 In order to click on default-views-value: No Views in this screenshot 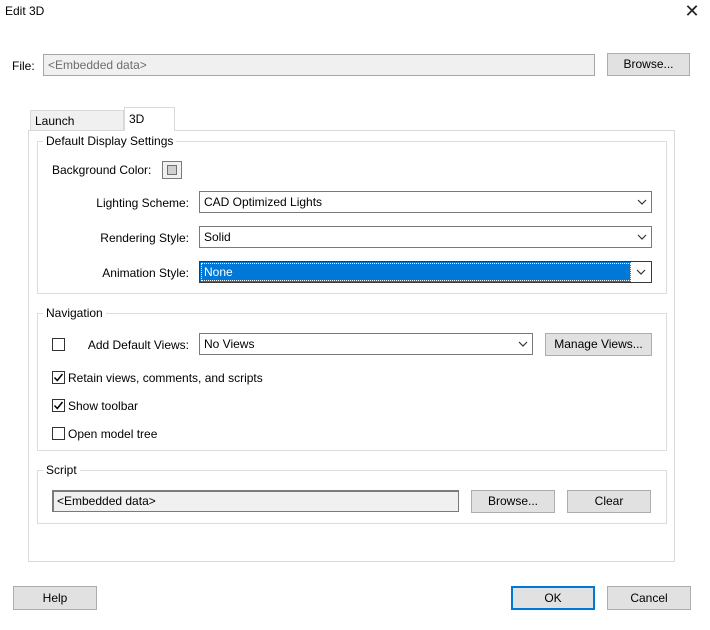, I will do `click(229, 344)`.